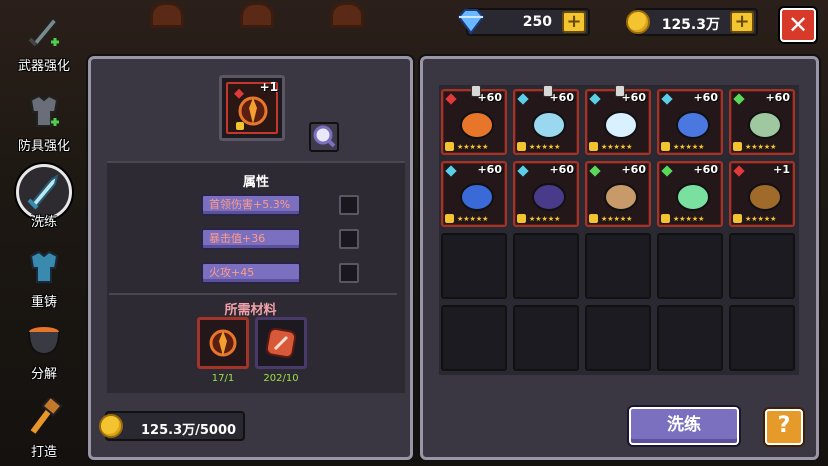 This screenshot has width=828, height=466. What do you see at coordinates (255, 182) in the screenshot?
I see `attributes-title: 属性` at bounding box center [255, 182].